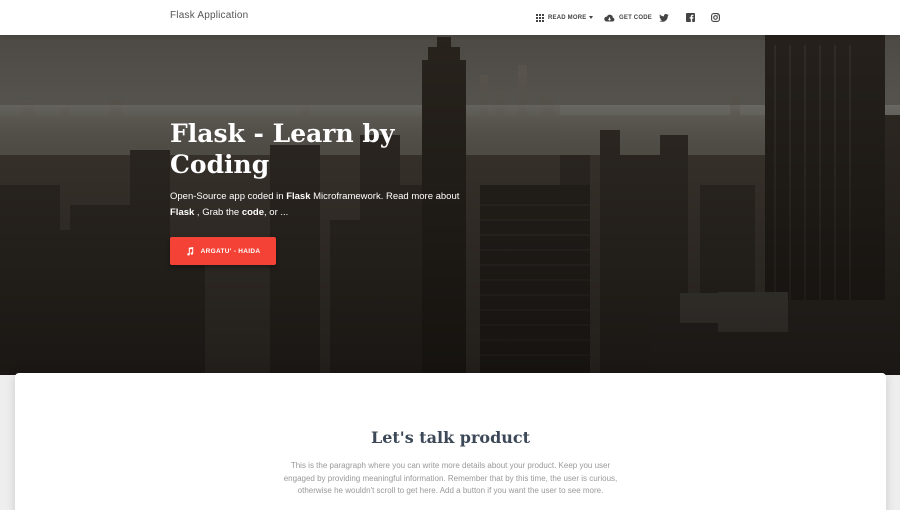 Image resolution: width=900 pixels, height=510 pixels. Describe the element at coordinates (635, 17) in the screenshot. I see `get-code-label: GET CODE` at that location.